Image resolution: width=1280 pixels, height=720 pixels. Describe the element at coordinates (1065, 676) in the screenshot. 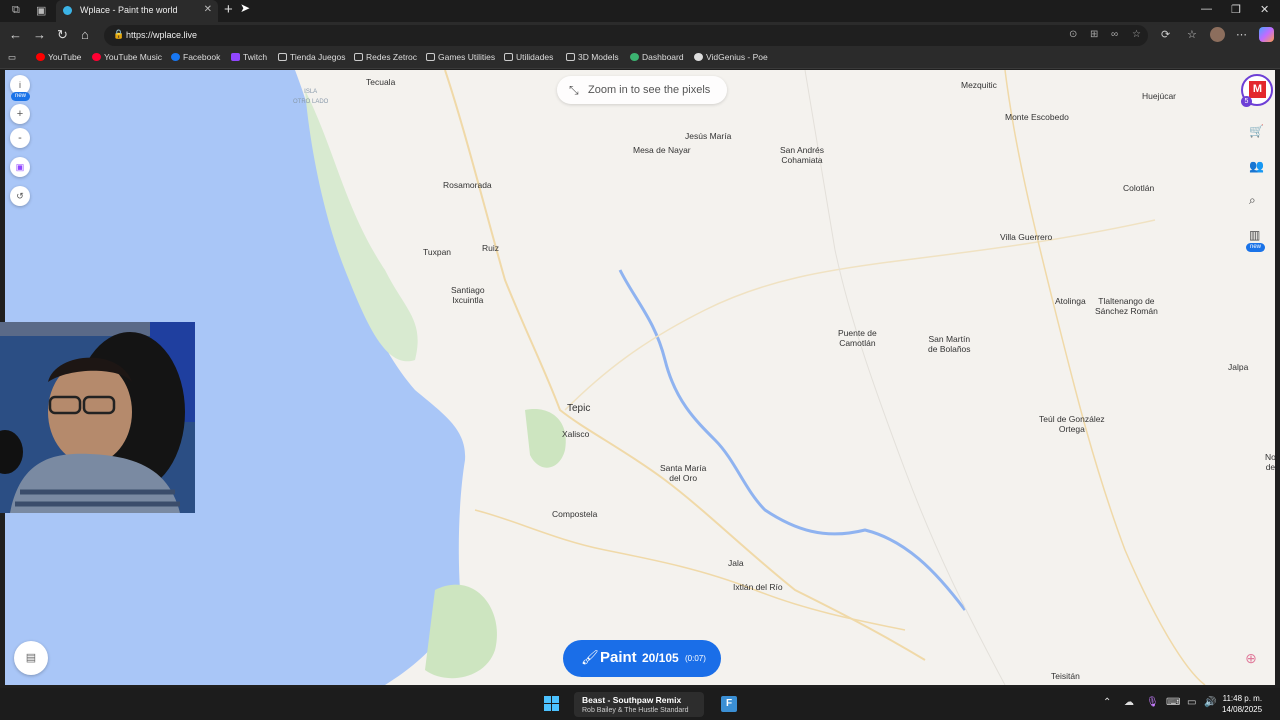

I see `place-label: Teisitán` at that location.